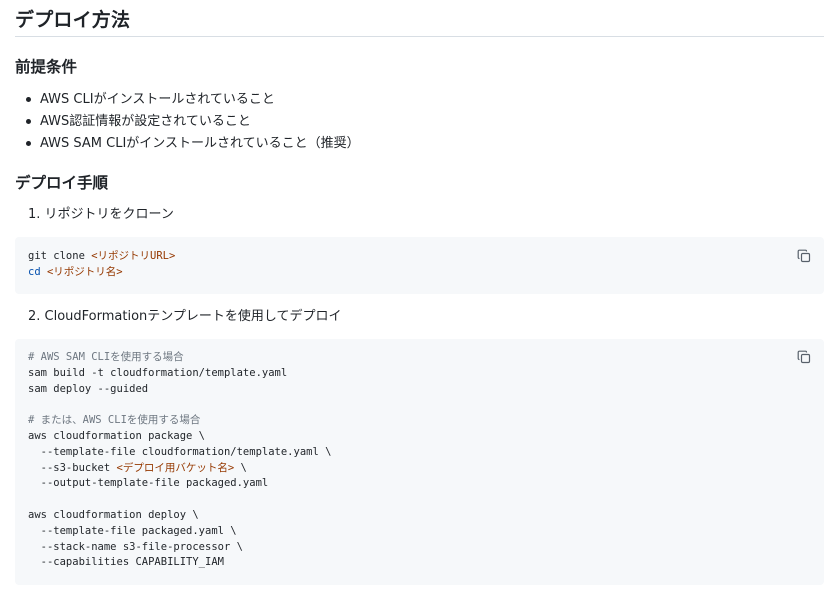  Describe the element at coordinates (73, 20) in the screenshot. I see `page-title: デプロイ方法` at that location.